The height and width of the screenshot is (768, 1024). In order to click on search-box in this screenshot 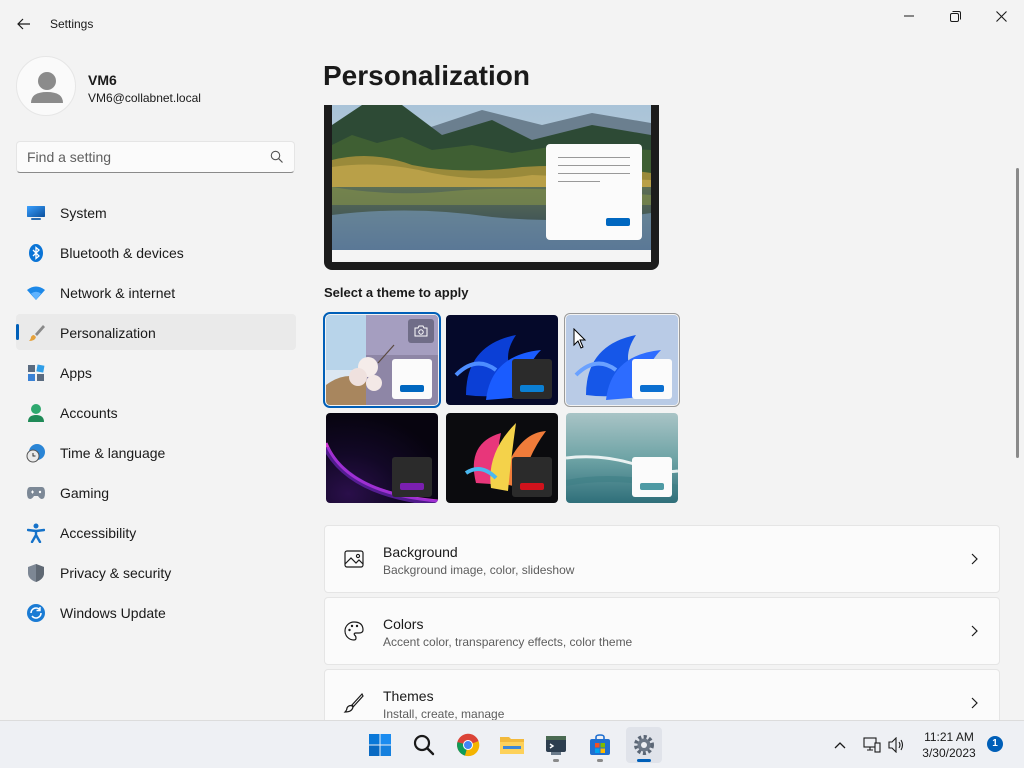, I will do `click(155, 157)`.